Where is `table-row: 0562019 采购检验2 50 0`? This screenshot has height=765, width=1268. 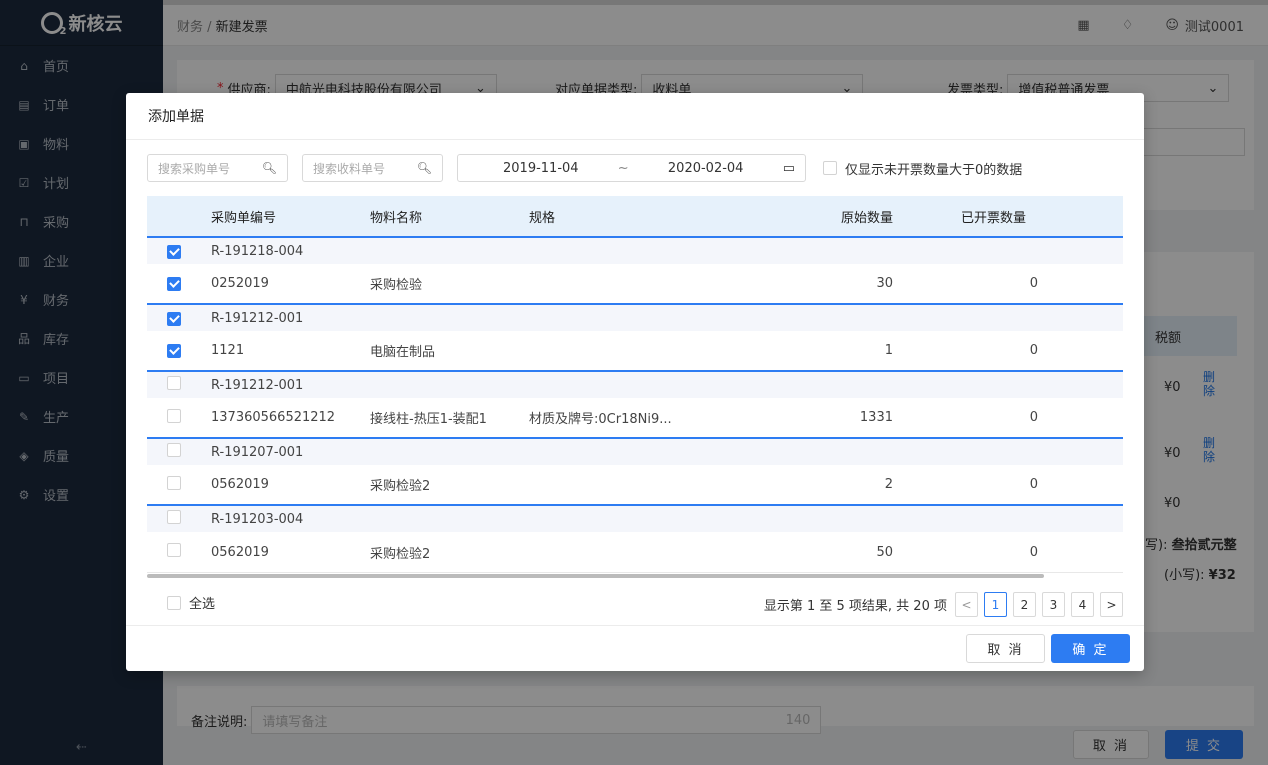 table-row: 0562019 采购检验2 50 0 is located at coordinates (635, 552).